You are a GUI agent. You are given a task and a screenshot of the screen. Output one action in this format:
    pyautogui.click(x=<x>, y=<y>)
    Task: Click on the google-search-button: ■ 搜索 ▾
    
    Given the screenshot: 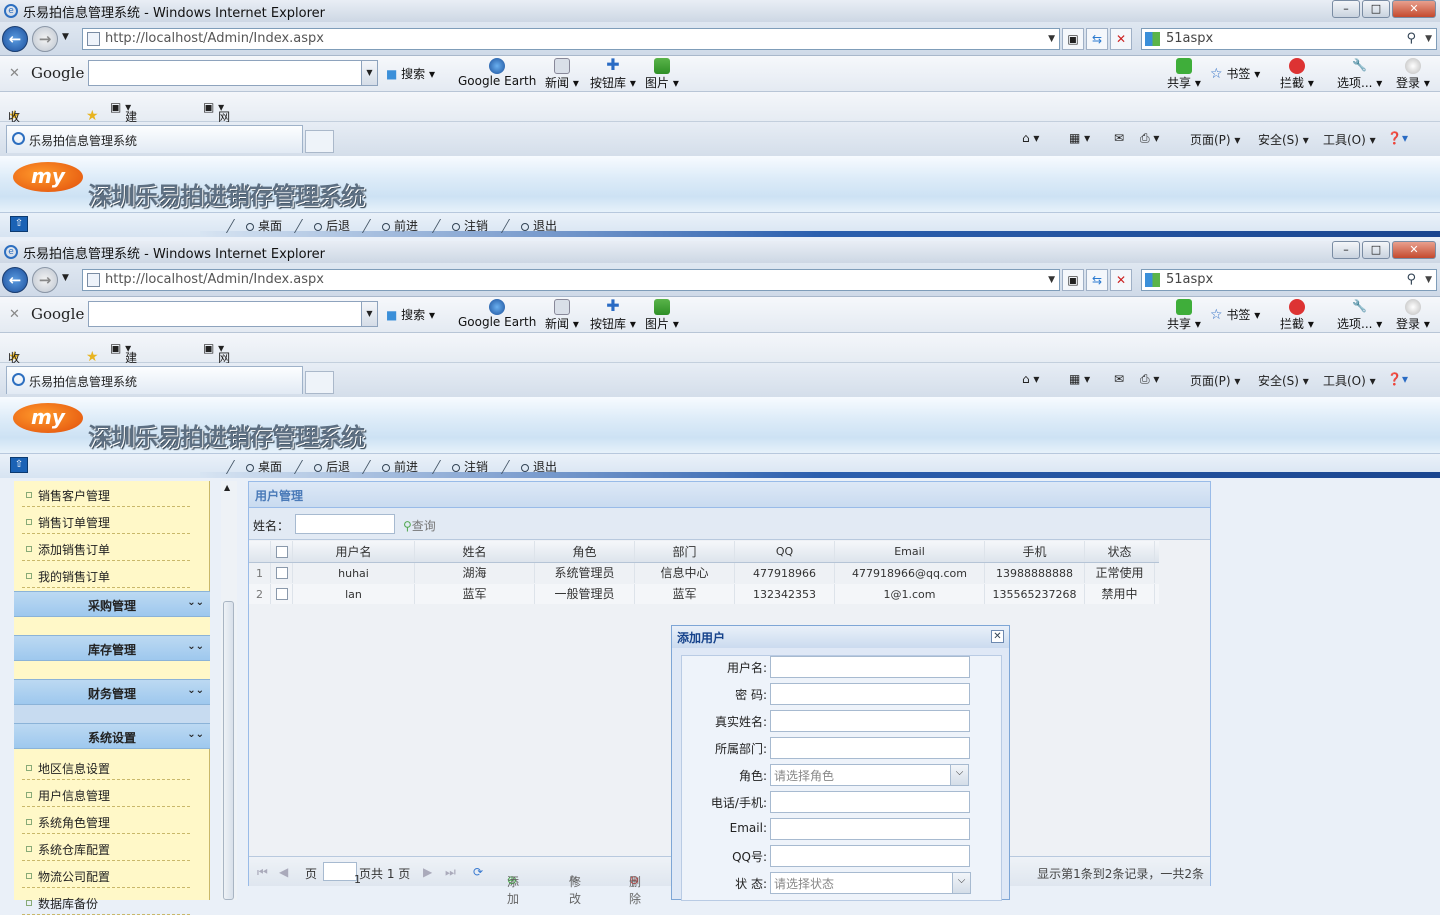 What is the action you would take?
    pyautogui.click(x=410, y=73)
    